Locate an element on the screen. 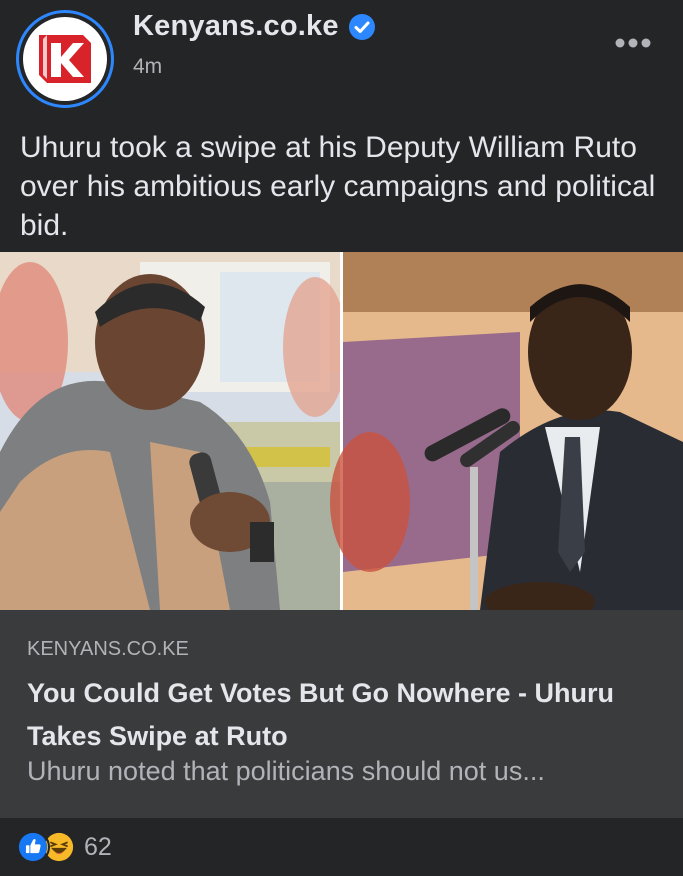 Image resolution: width=683 pixels, height=876 pixels. page-avatar is located at coordinates (65, 59).